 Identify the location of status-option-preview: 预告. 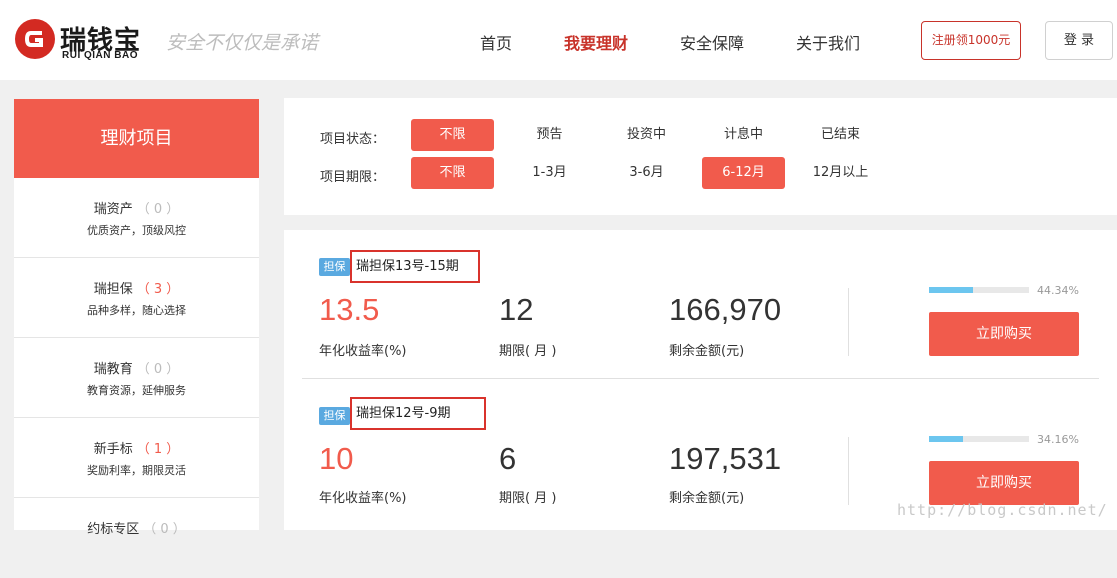
(549, 135).